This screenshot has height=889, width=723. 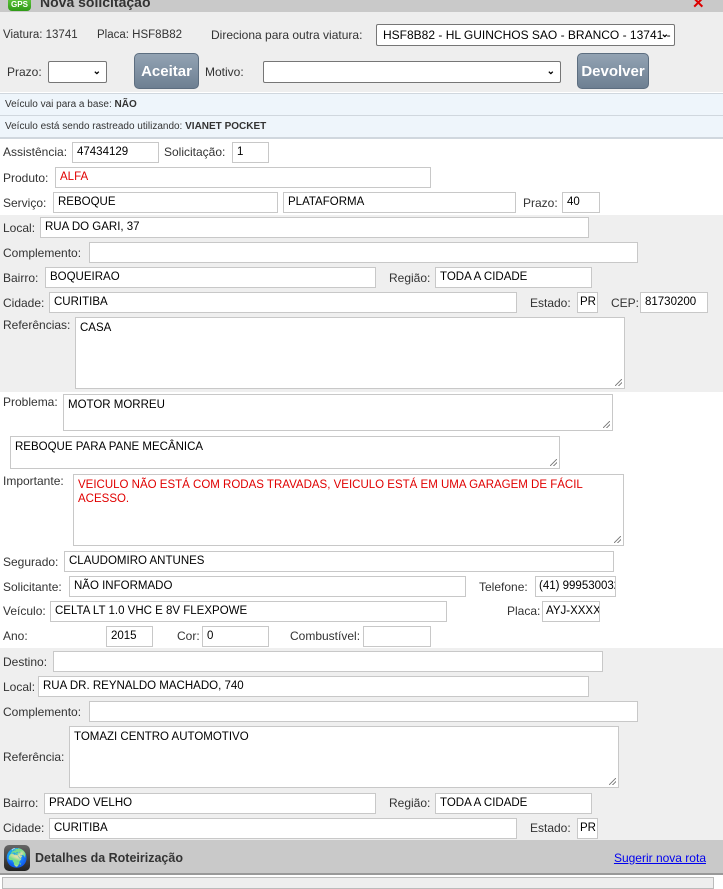 What do you see at coordinates (550, 828) in the screenshot?
I see `destino-estado-label: Estado:` at bounding box center [550, 828].